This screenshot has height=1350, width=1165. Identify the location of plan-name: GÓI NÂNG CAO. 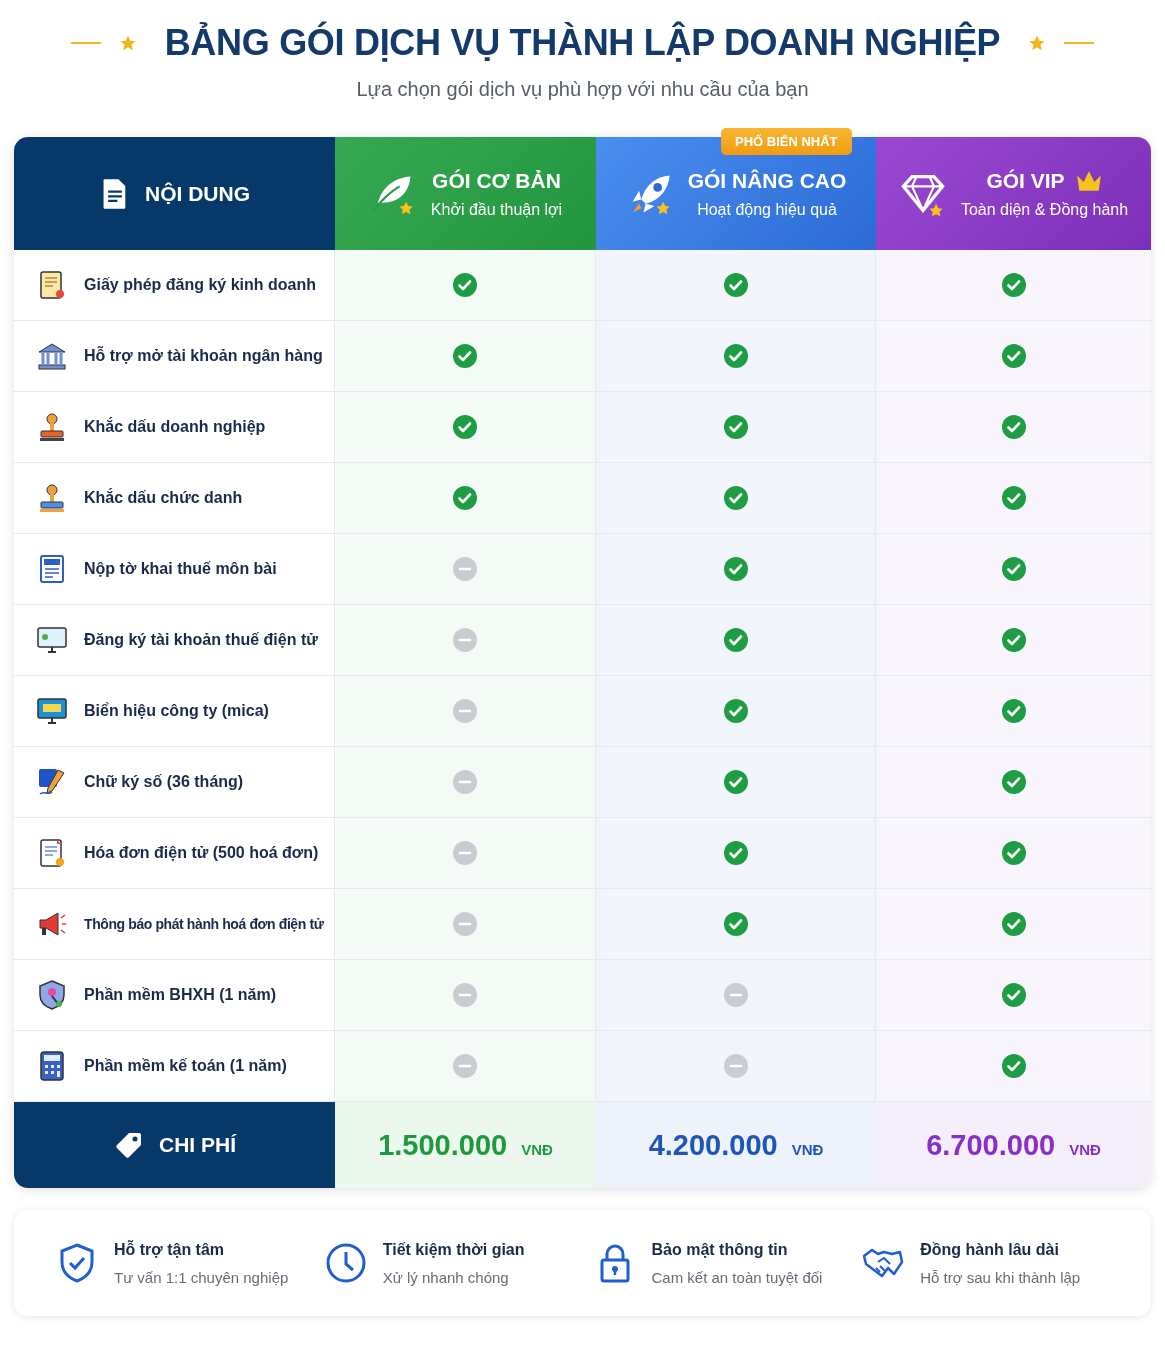
(767, 180).